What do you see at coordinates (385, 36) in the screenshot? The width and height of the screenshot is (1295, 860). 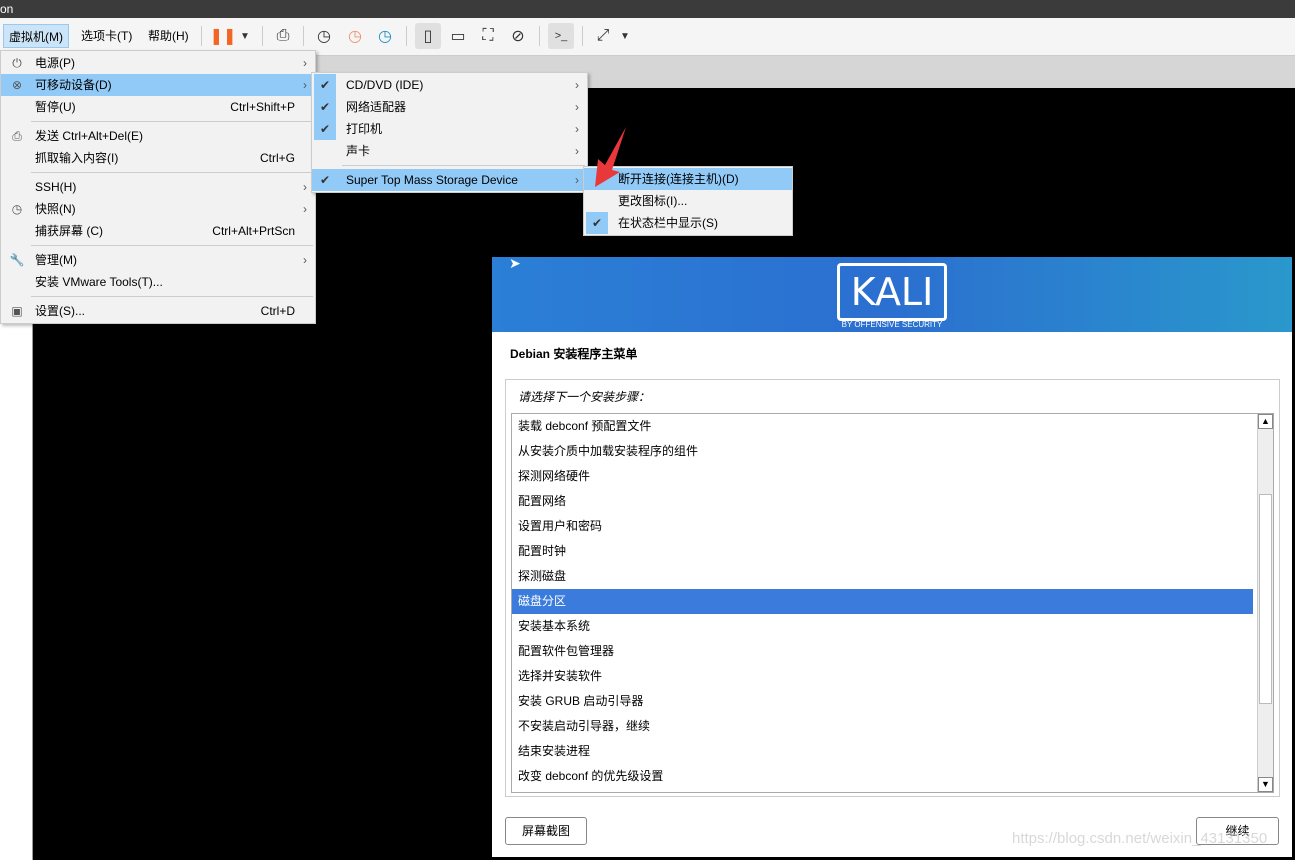 I see `snapshot-manager-icon: ◷` at bounding box center [385, 36].